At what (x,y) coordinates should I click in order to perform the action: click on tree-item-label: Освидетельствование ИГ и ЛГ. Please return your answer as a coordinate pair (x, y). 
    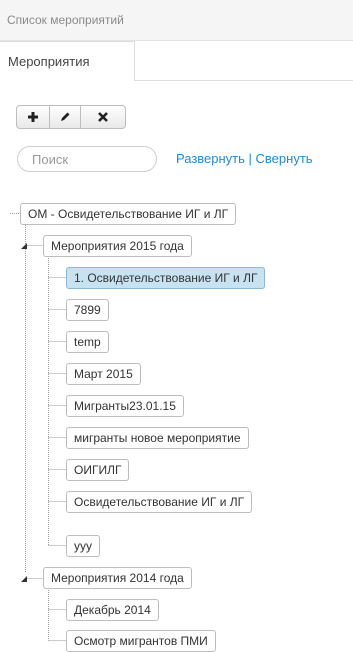
    Looking at the image, I should click on (159, 502).